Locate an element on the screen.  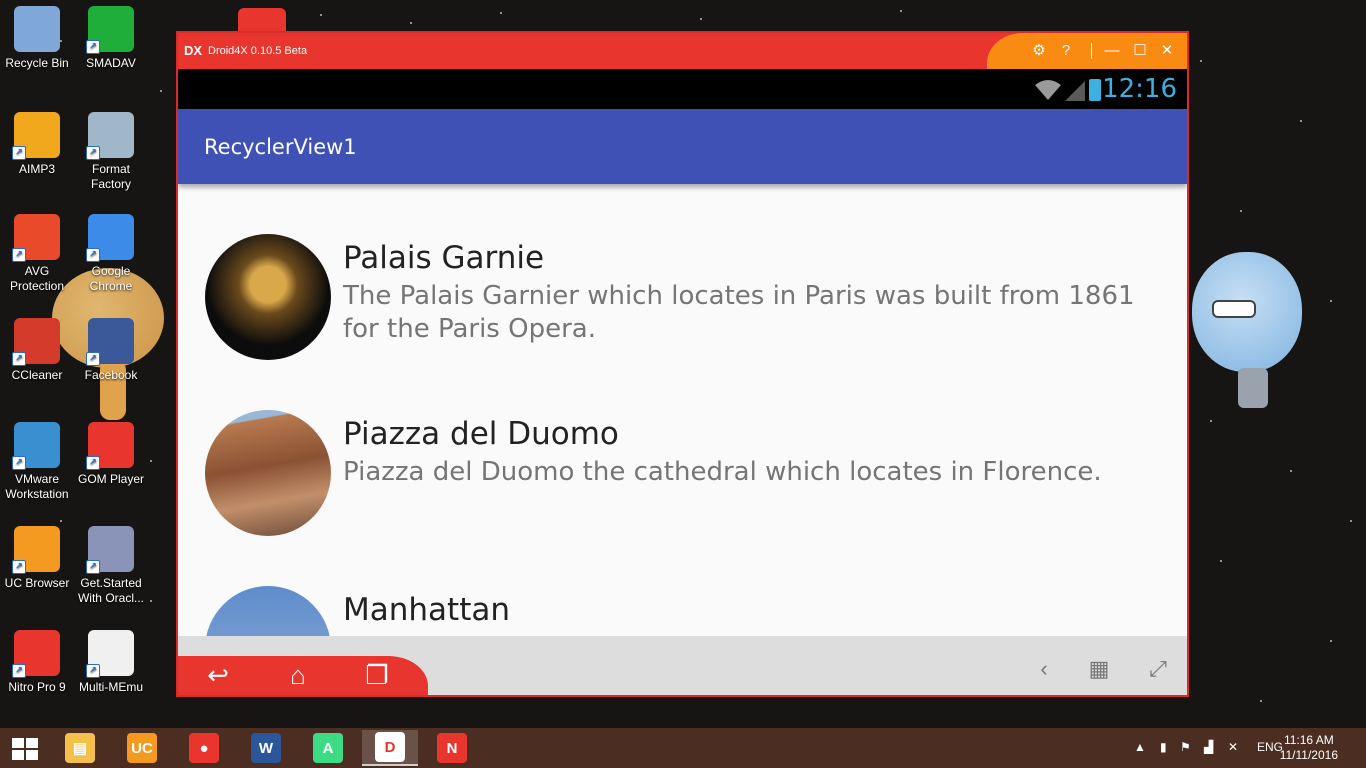
close-icon: ✕ is located at coordinates (1167, 51).